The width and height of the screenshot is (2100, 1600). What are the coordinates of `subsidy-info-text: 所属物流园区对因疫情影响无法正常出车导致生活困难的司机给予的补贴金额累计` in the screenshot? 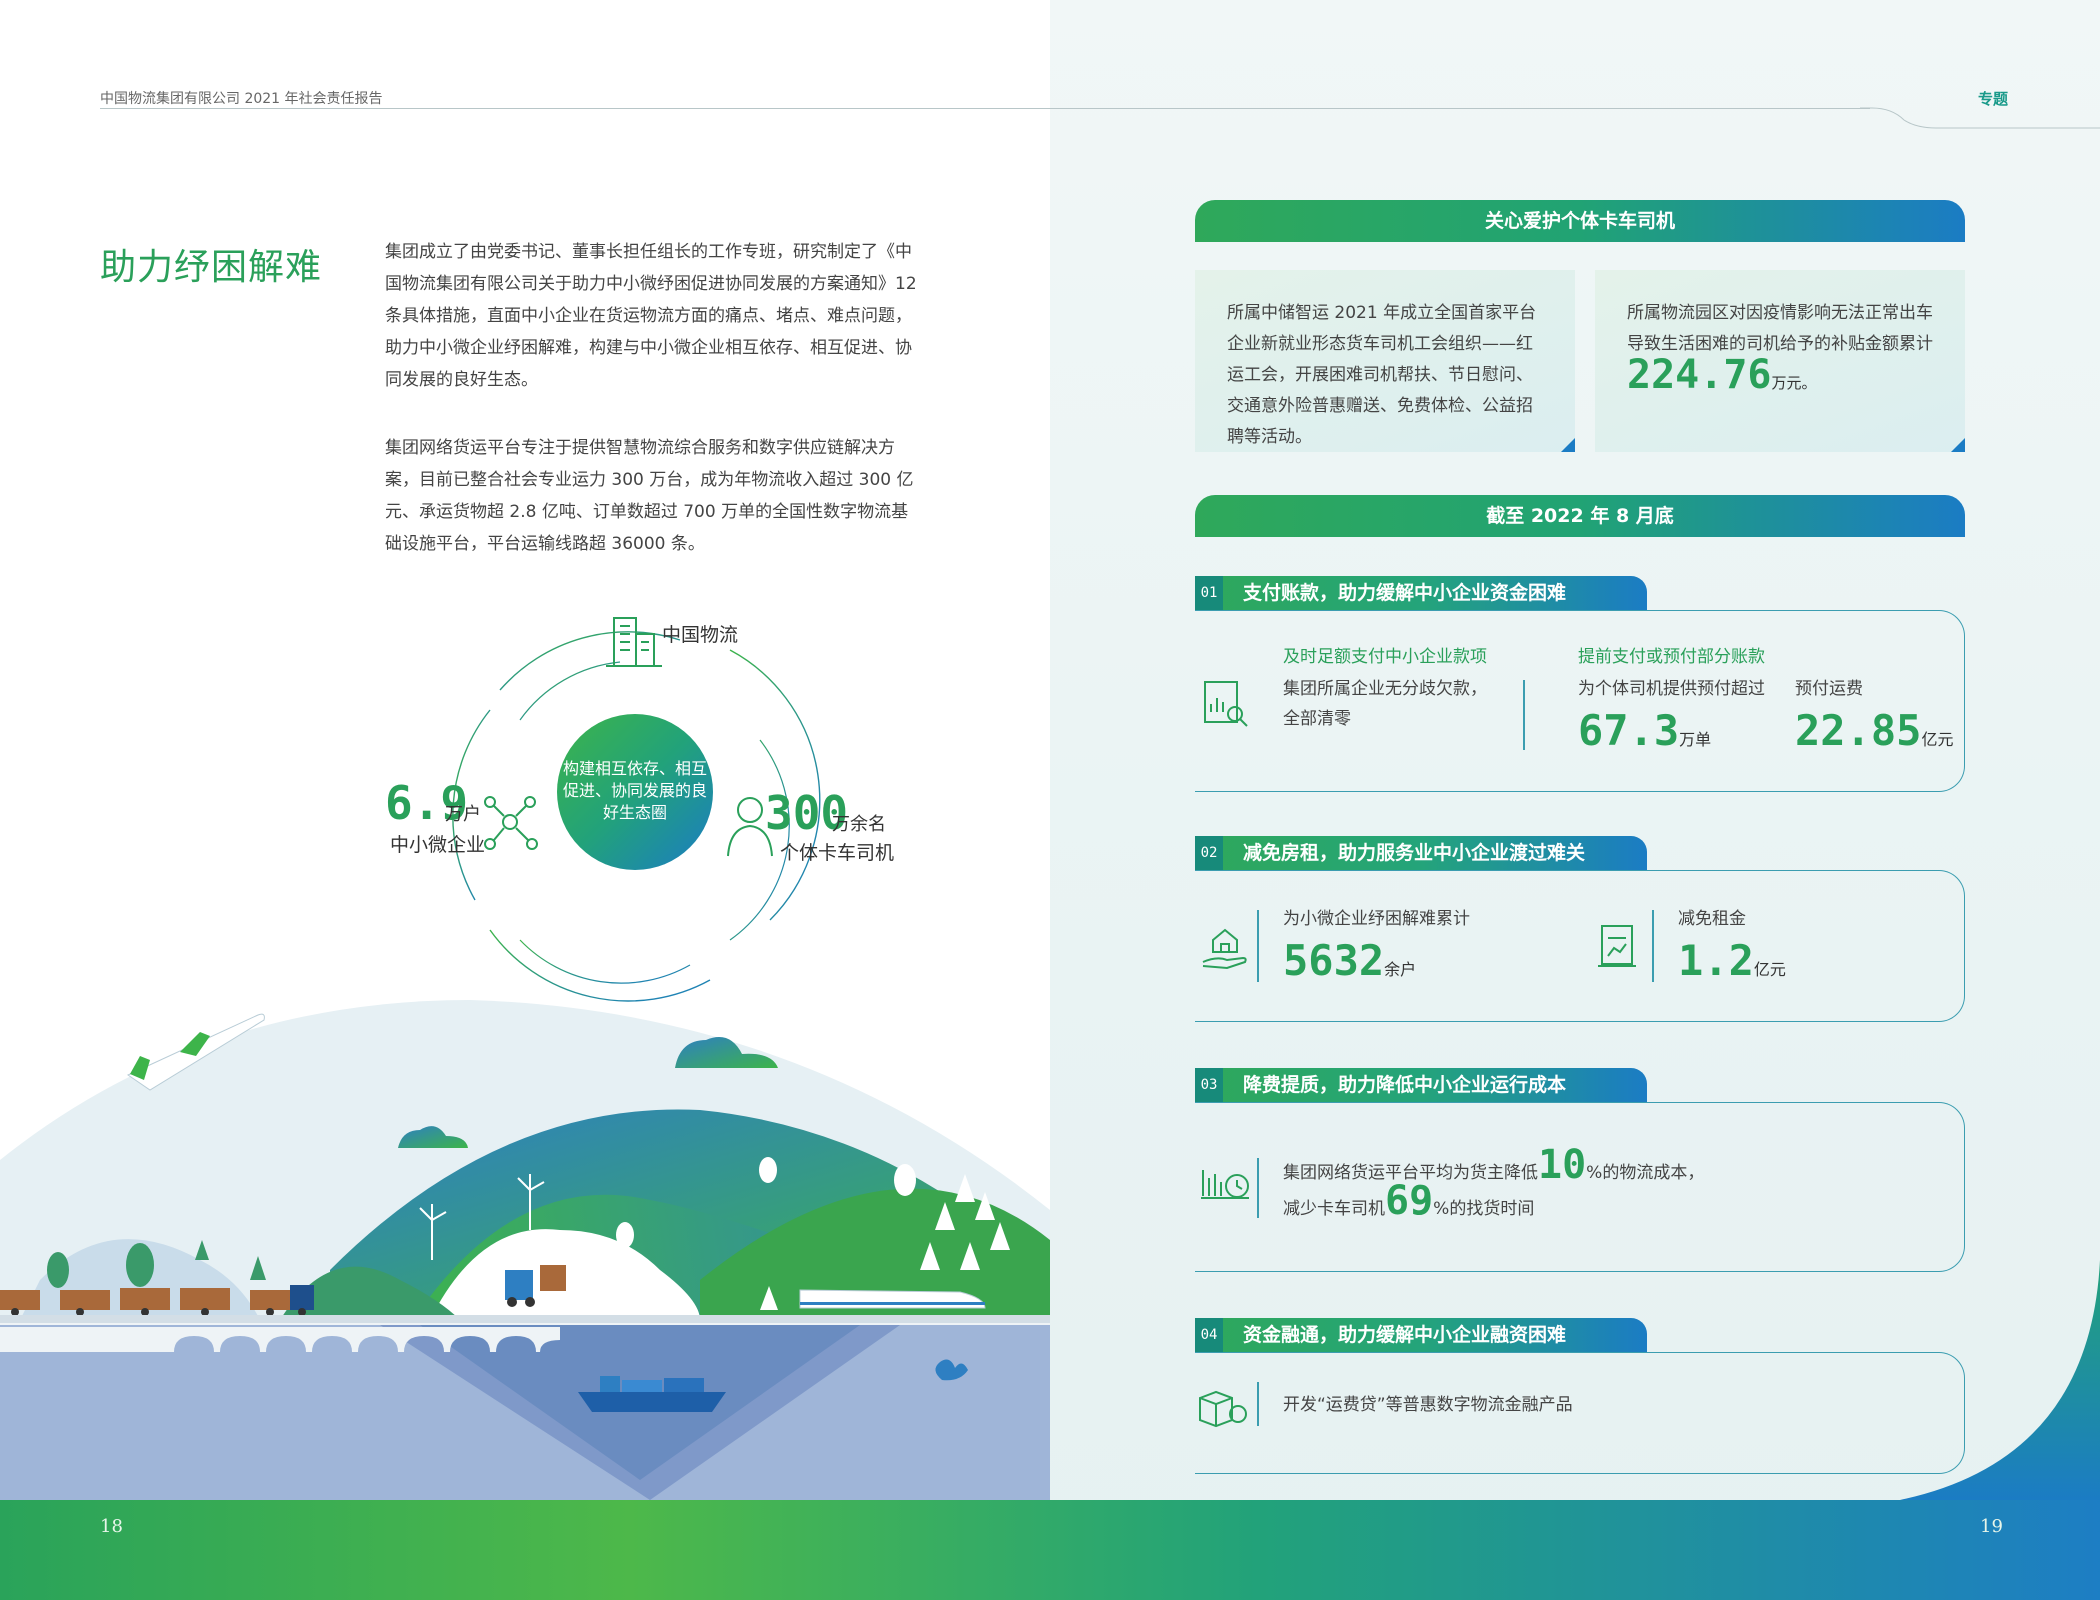 It's located at (1780, 328).